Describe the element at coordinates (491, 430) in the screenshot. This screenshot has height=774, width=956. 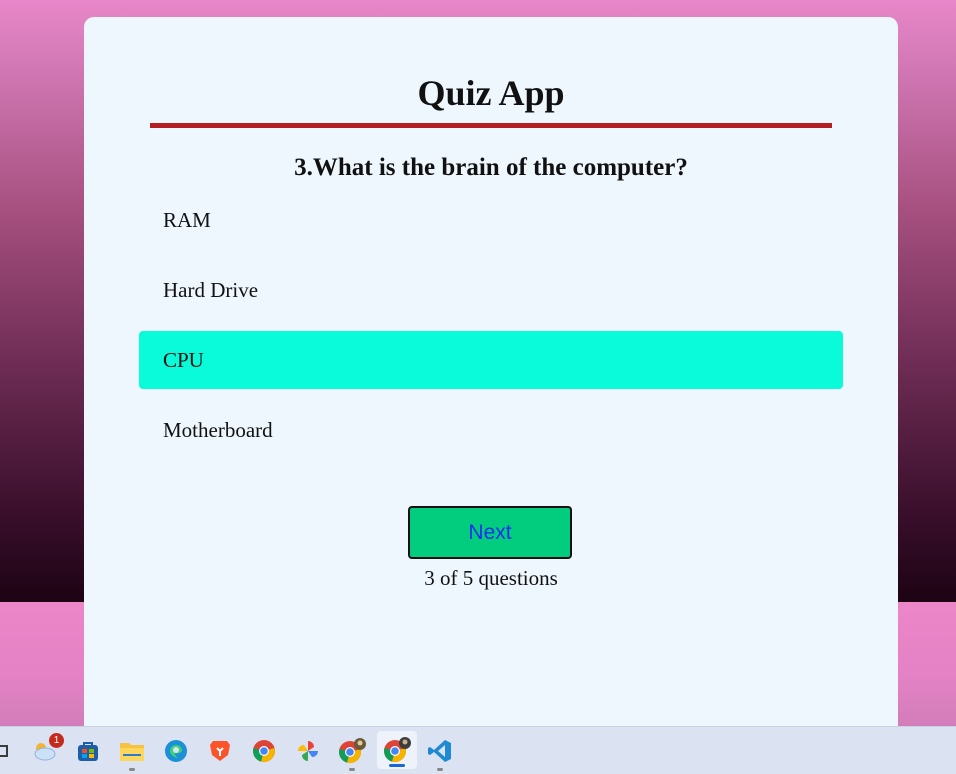
I see `answer-option-motherboard: Motherboard` at that location.